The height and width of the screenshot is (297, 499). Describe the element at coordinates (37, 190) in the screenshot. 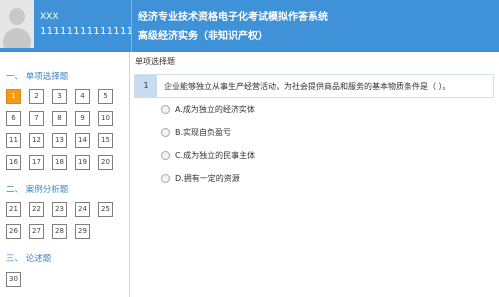

I see `section-title-case-analysis: 二、 案例分析题` at that location.